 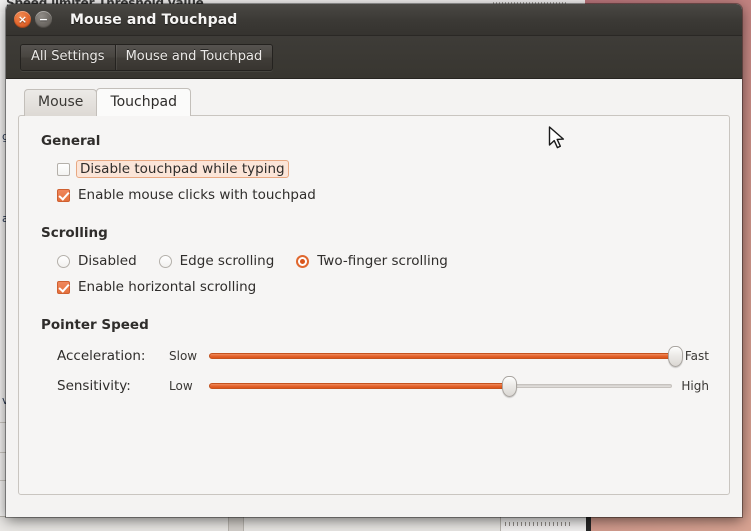 What do you see at coordinates (675, 356) in the screenshot?
I see `slider-acceleration-handle` at bounding box center [675, 356].